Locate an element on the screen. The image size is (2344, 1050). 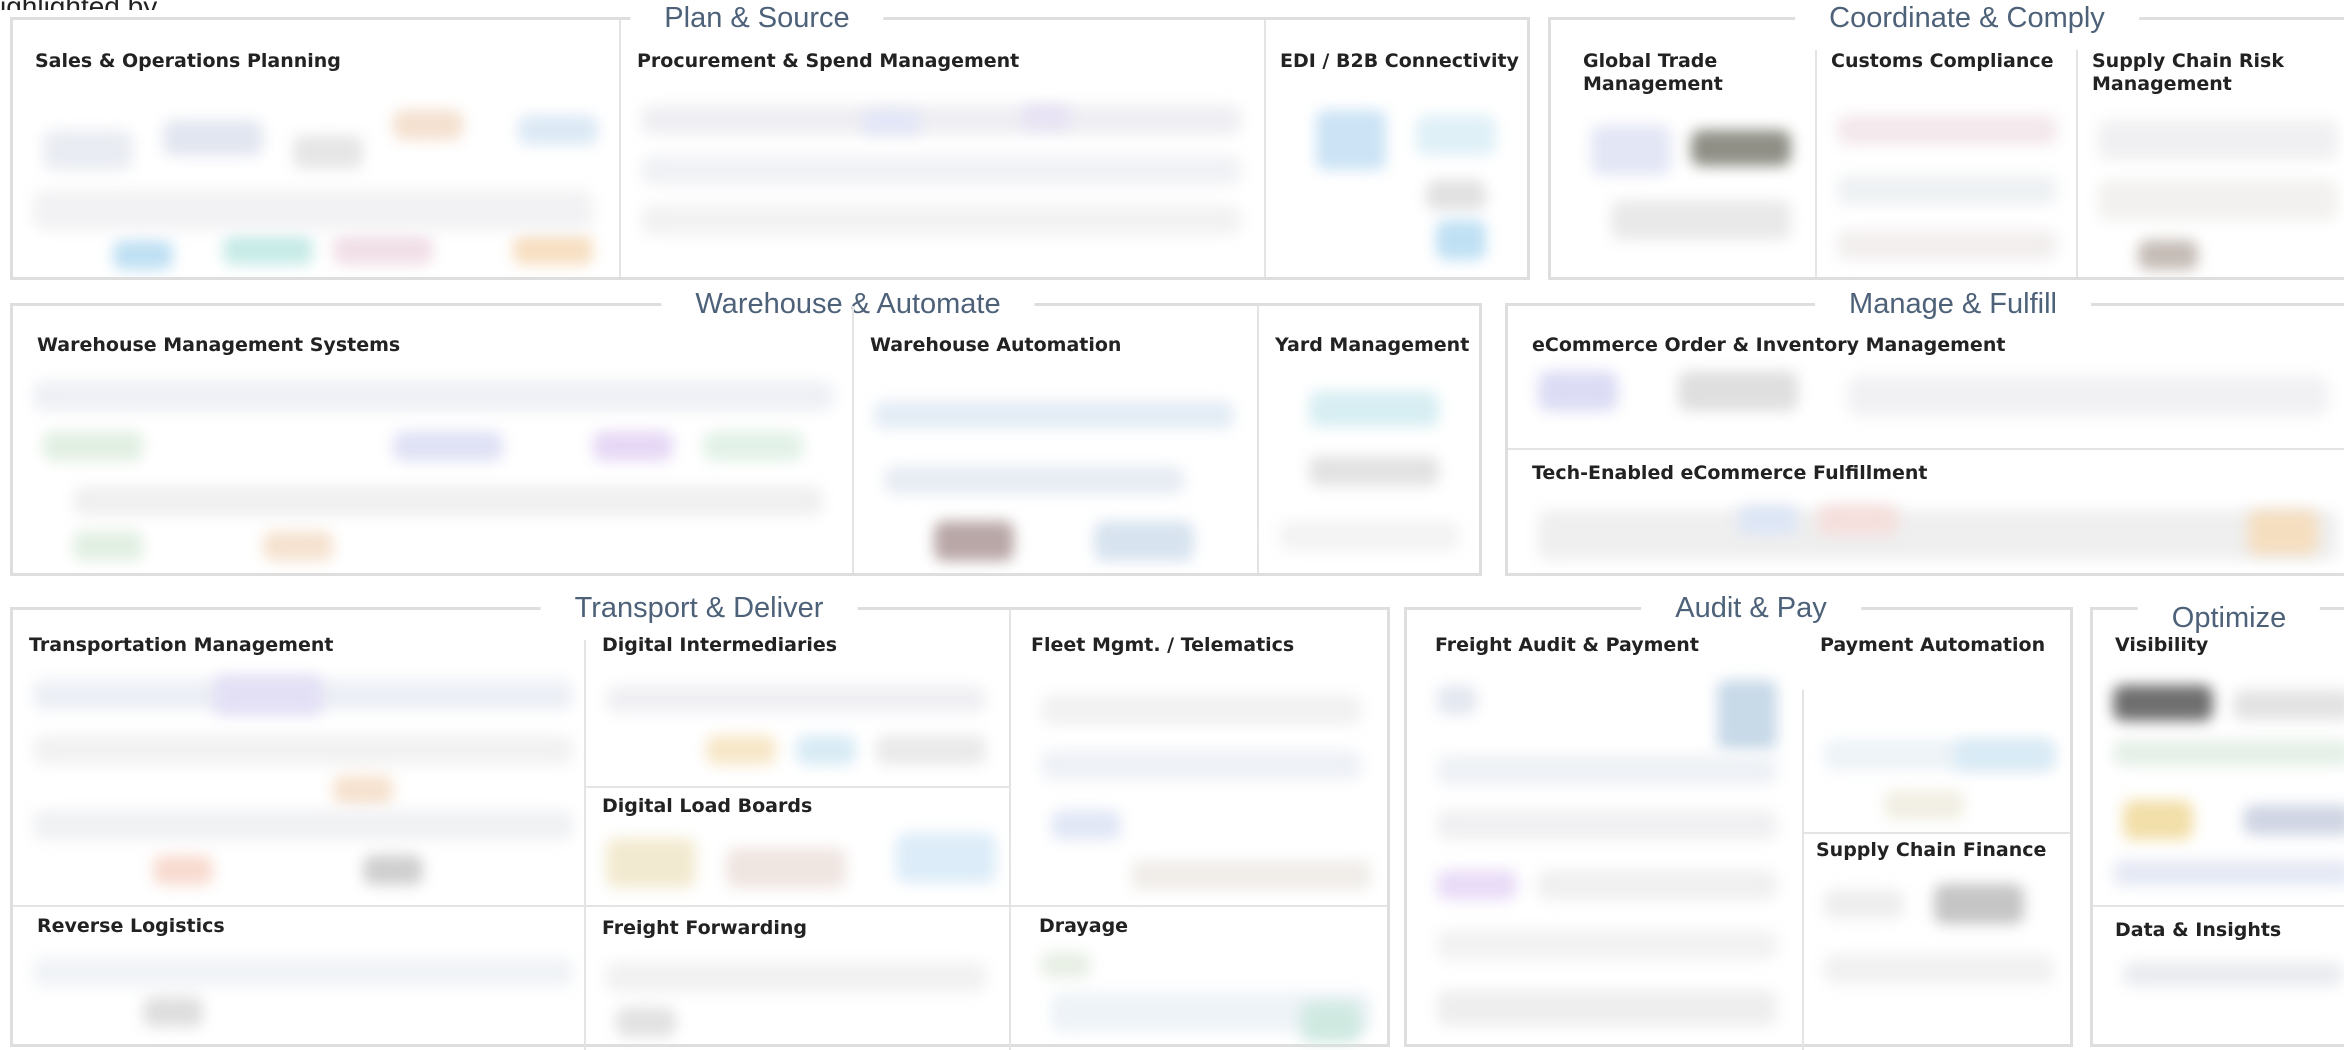
category-label: Warehouse Automation is located at coordinates (996, 345).